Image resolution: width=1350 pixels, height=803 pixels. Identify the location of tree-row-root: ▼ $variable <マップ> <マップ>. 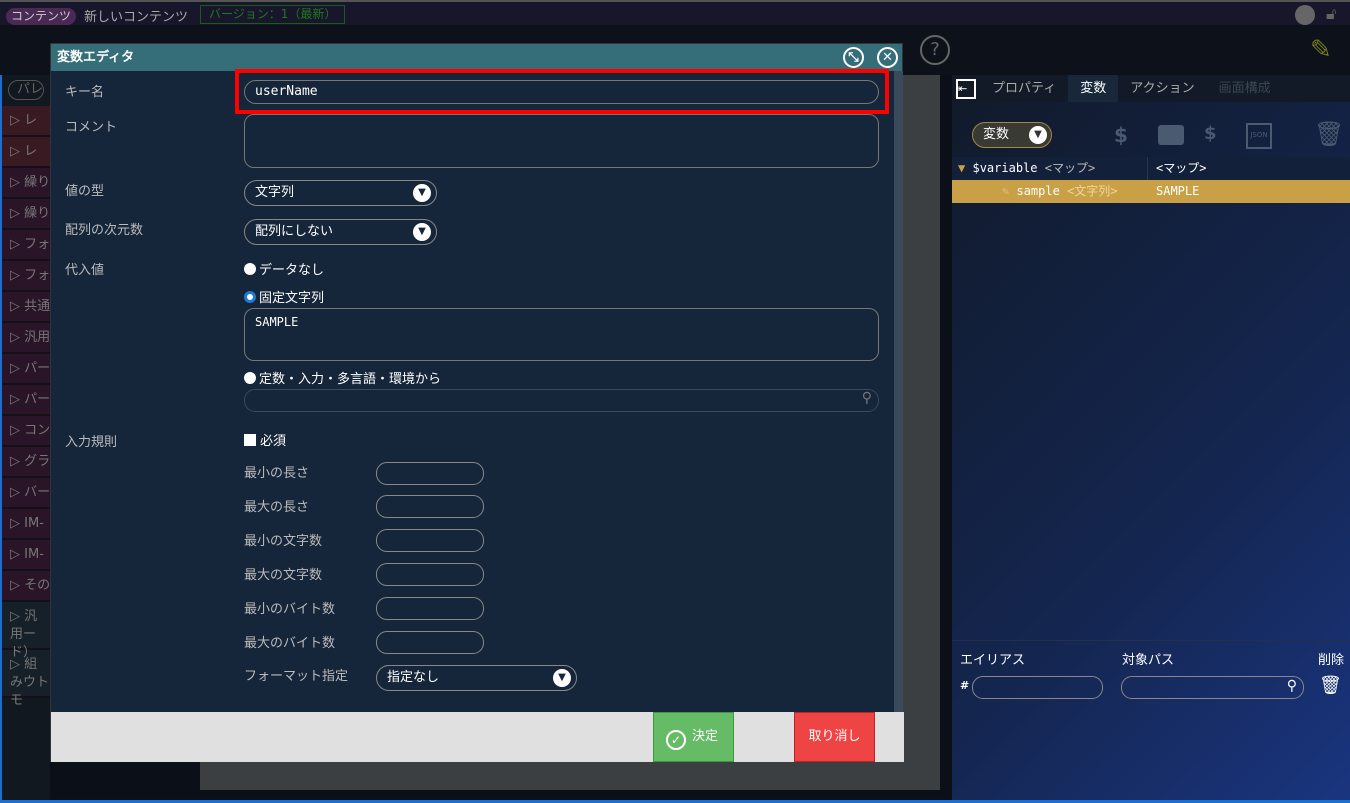
(1151, 168).